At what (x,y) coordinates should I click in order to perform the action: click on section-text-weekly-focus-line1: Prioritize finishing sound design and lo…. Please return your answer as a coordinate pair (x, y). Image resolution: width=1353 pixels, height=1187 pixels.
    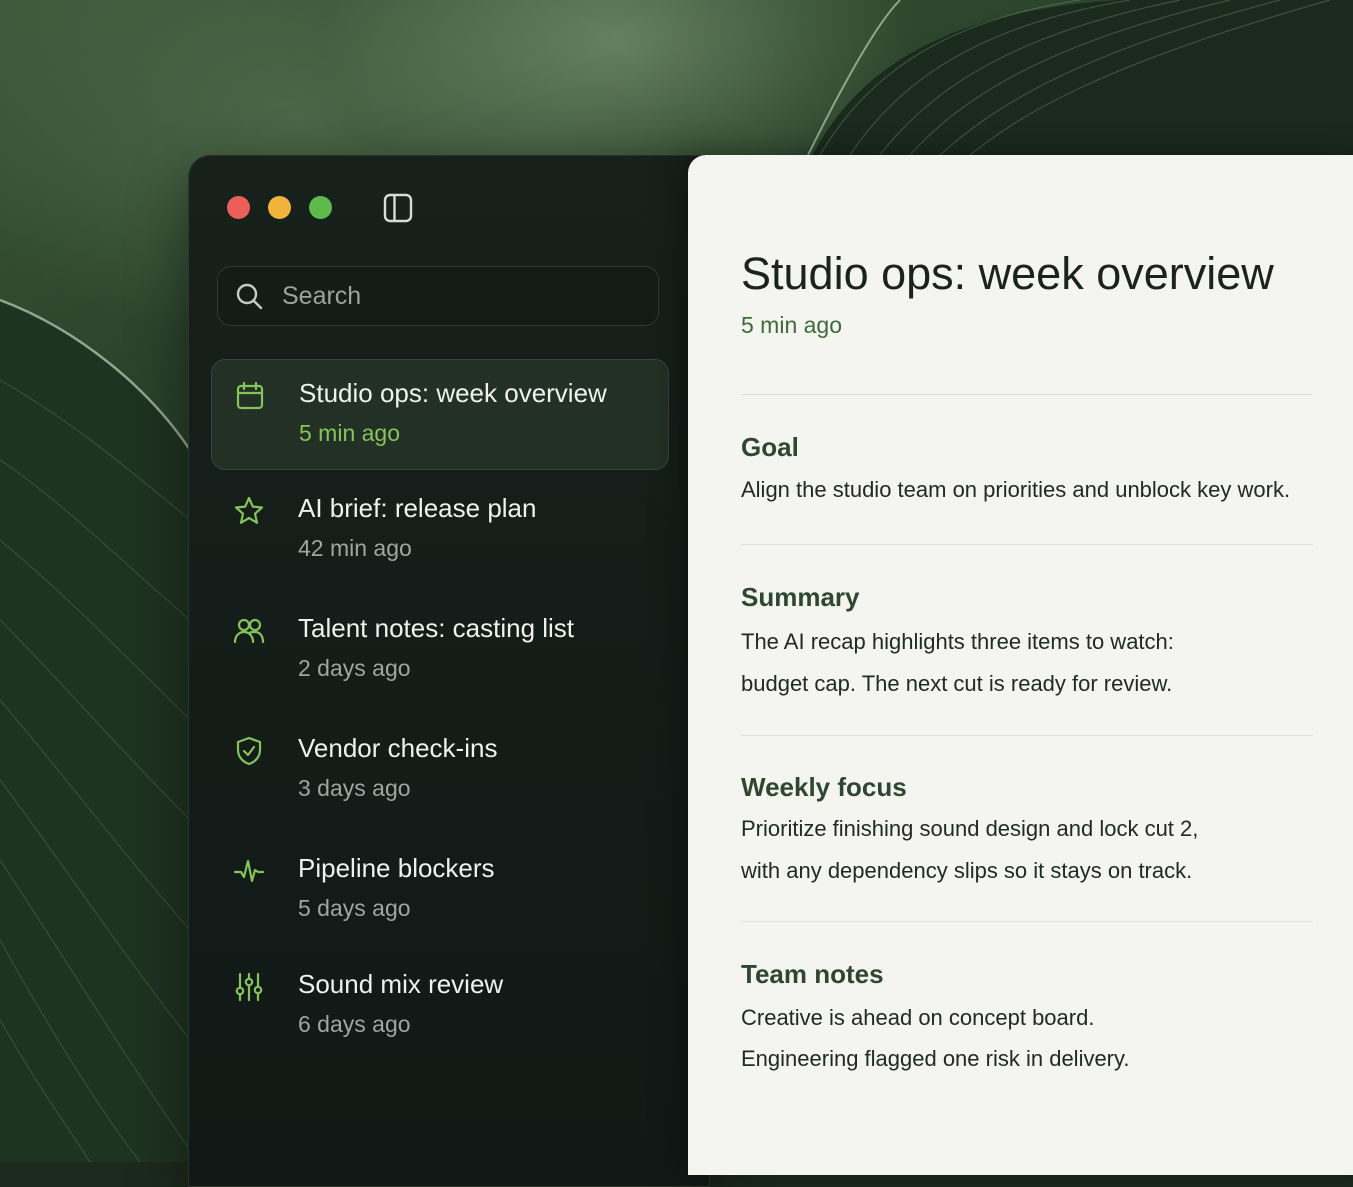
    Looking at the image, I should click on (970, 828).